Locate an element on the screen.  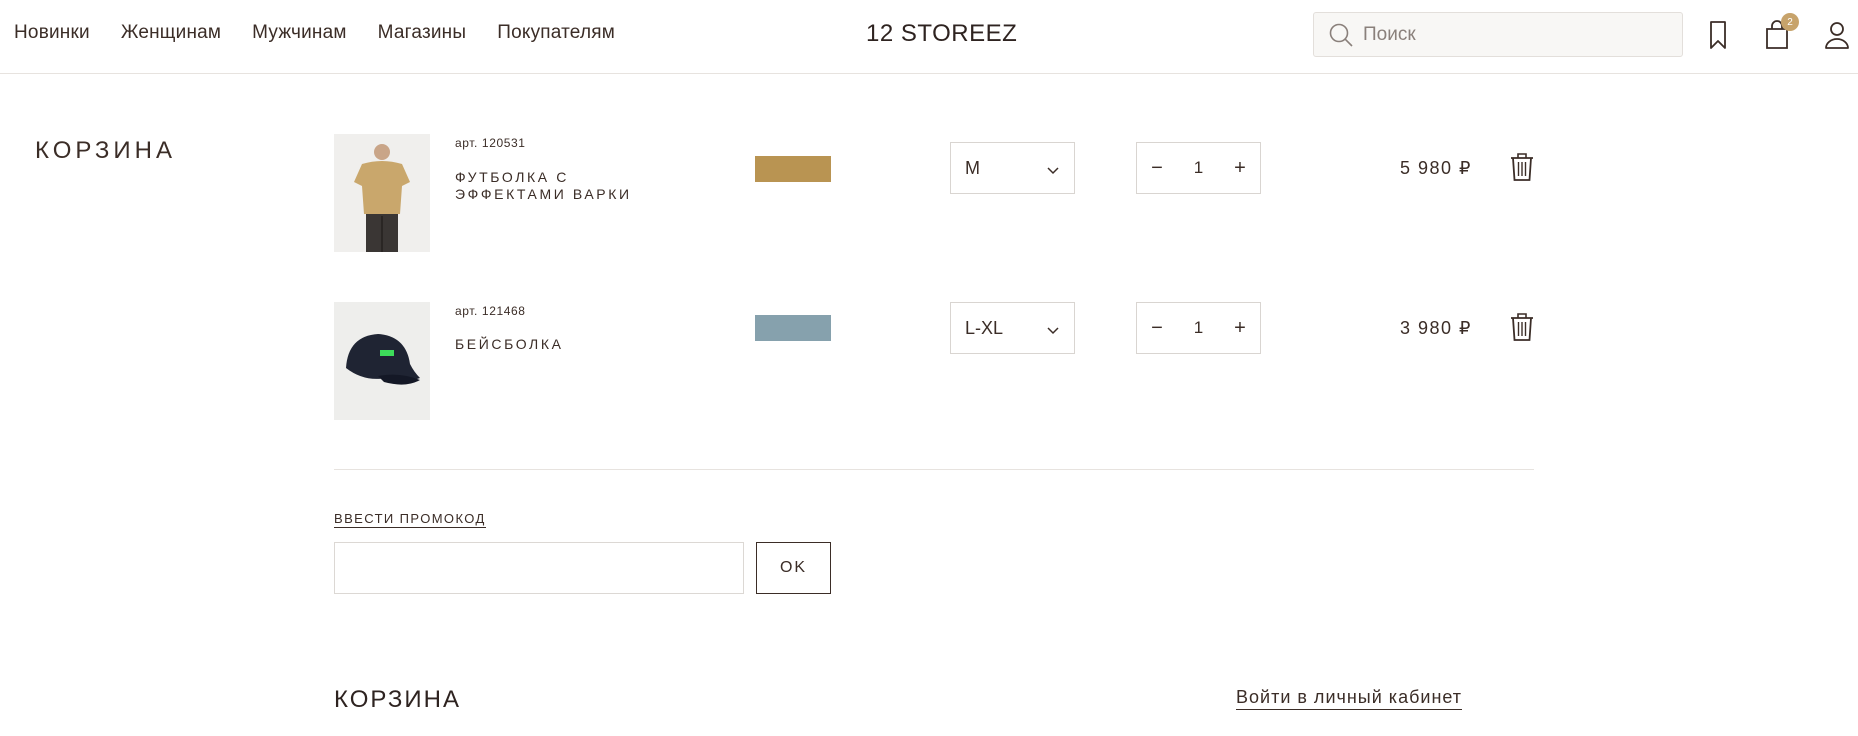
nav-item-stores: Магазины is located at coordinates (422, 33).